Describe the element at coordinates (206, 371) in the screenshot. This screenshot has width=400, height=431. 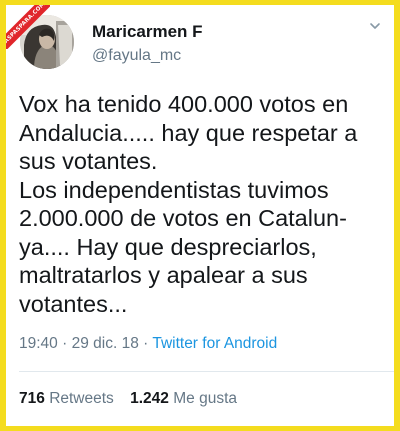
I see `divider` at that location.